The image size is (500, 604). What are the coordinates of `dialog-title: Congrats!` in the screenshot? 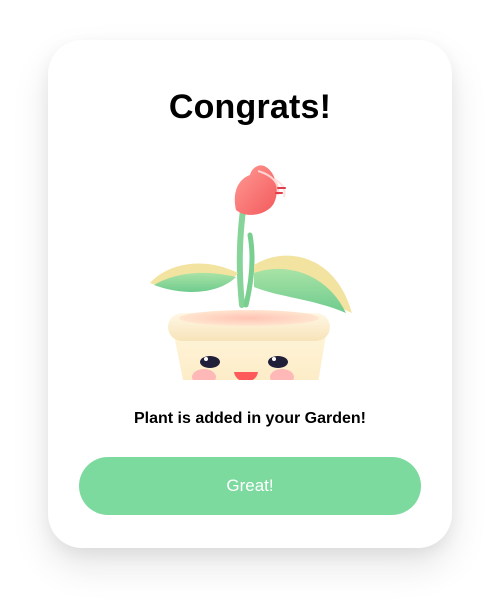 It's located at (250, 107).